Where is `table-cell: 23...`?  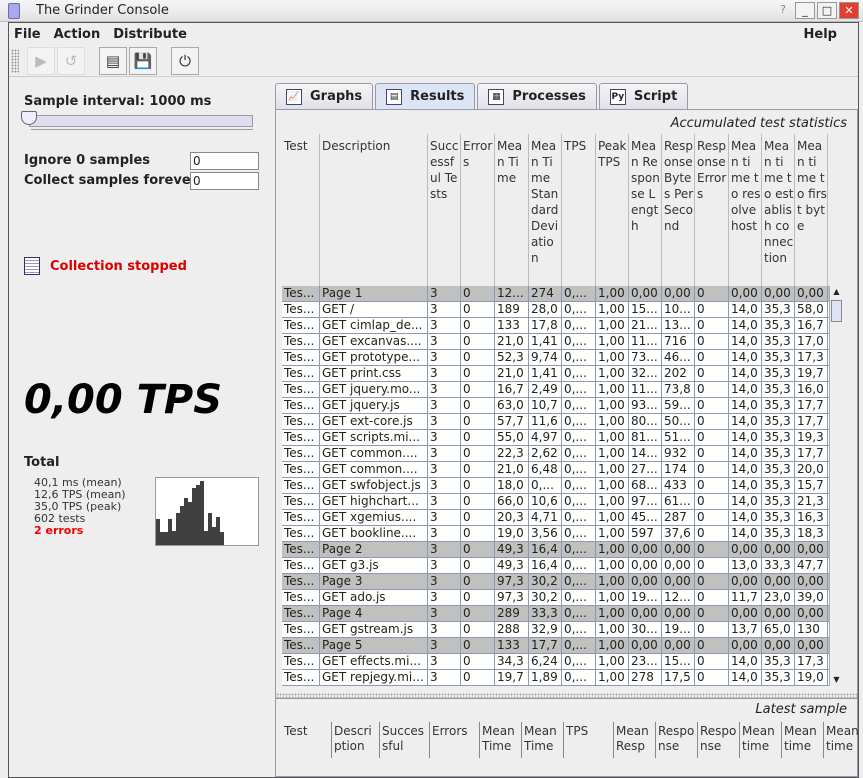 table-cell: 23... is located at coordinates (645, 661).